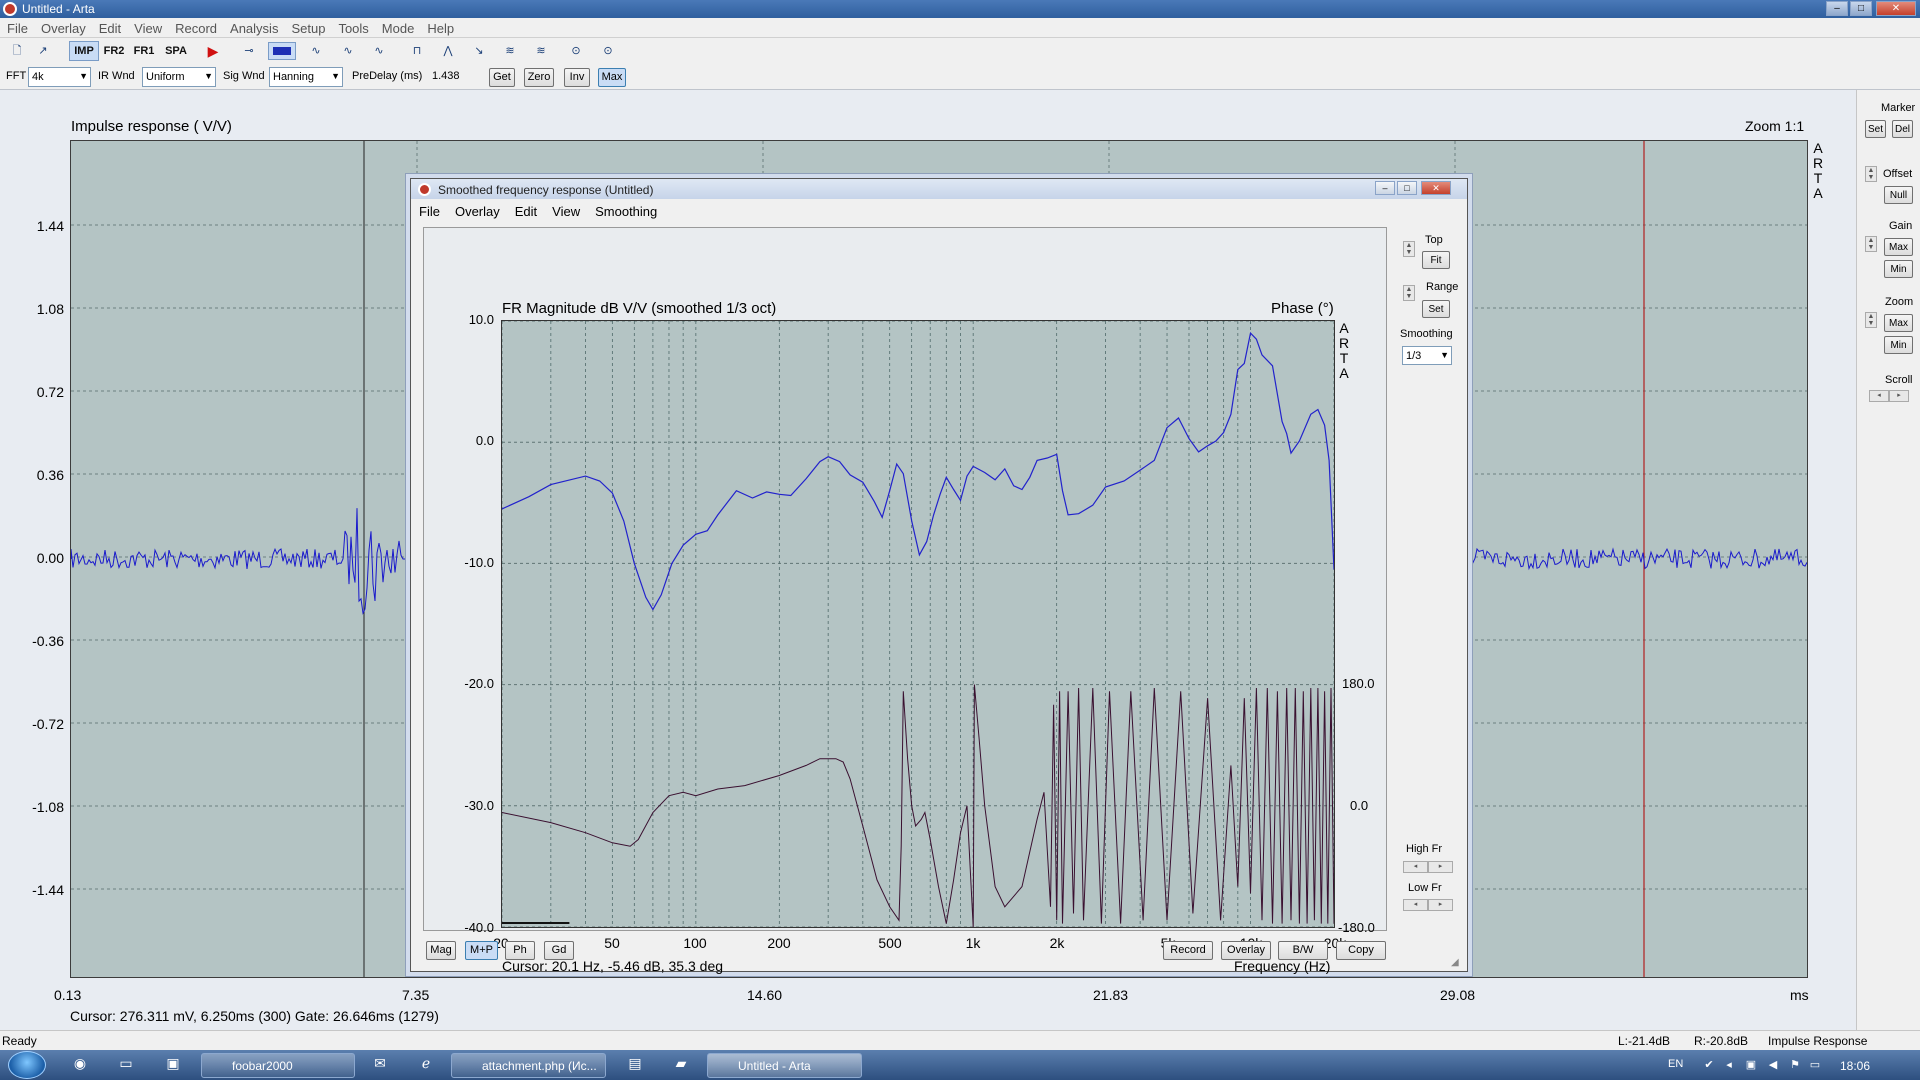 The image size is (1920, 1080). What do you see at coordinates (1871, 244) in the screenshot?
I see `gain-spin: ▲ ▼` at bounding box center [1871, 244].